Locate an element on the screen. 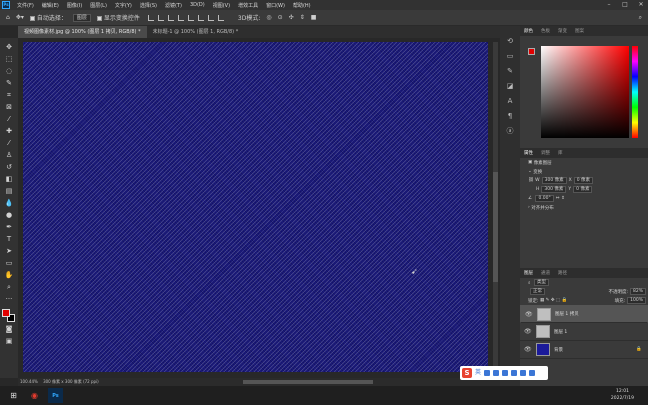  healing-brush-tool-icon: ✚ is located at coordinates (9, 131).